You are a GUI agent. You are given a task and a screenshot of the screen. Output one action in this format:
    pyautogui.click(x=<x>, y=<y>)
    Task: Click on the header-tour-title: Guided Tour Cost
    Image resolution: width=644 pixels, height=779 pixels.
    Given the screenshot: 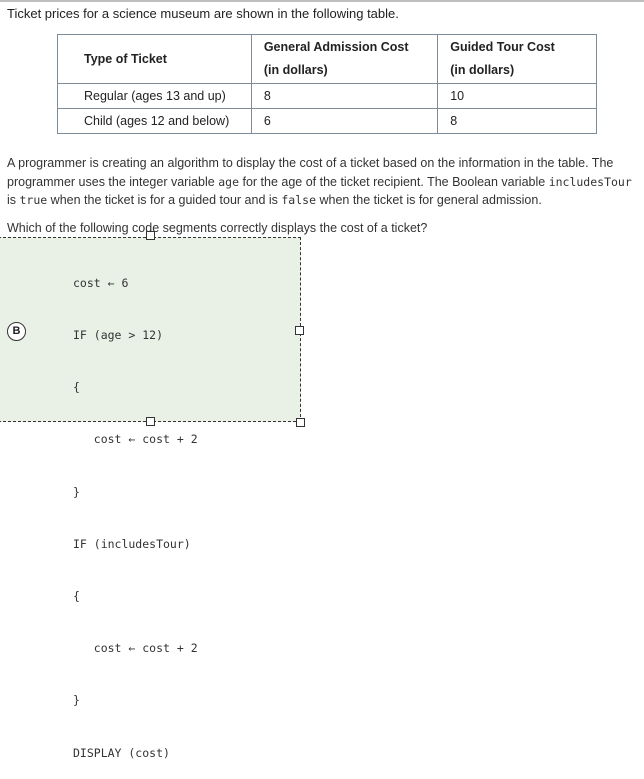 What is the action you would take?
    pyautogui.click(x=502, y=47)
    